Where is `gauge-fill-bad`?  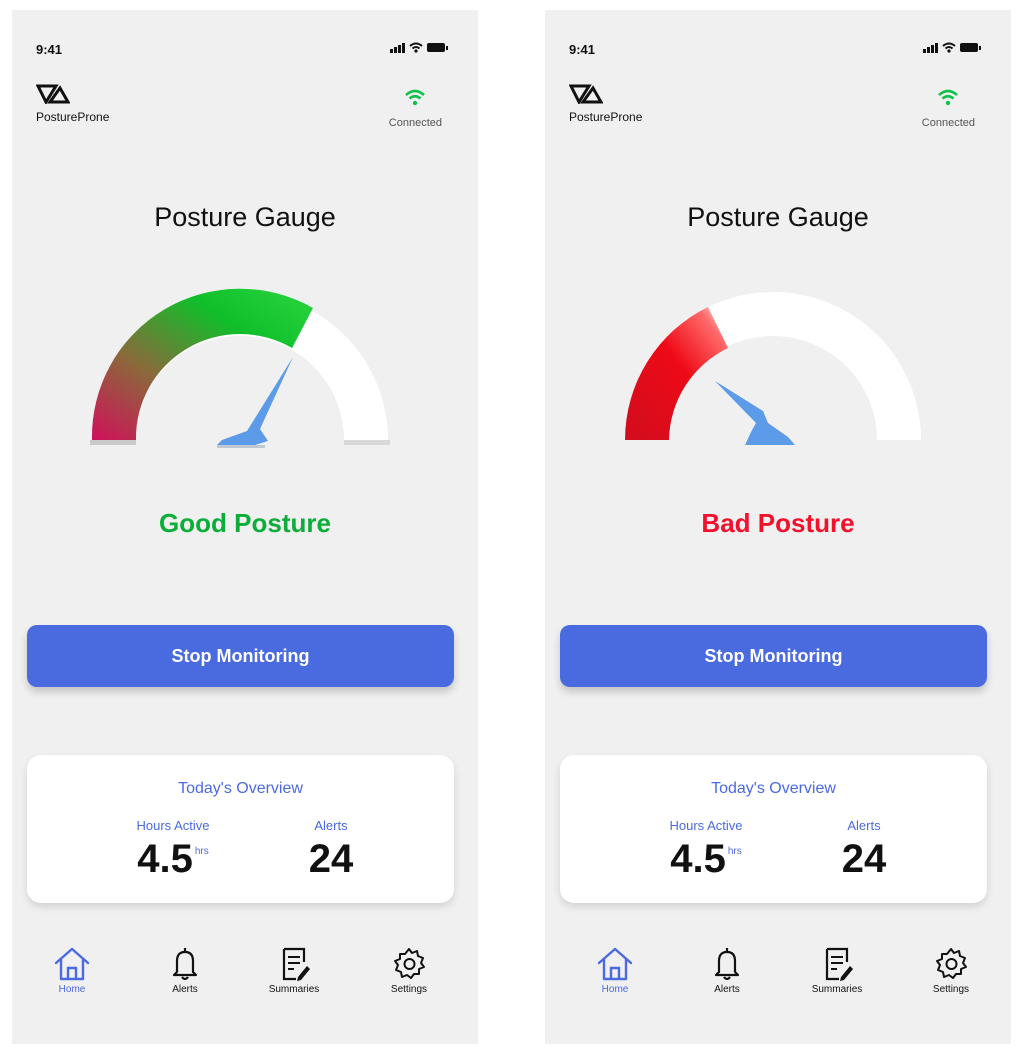
gauge-fill-bad is located at coordinates (676, 373).